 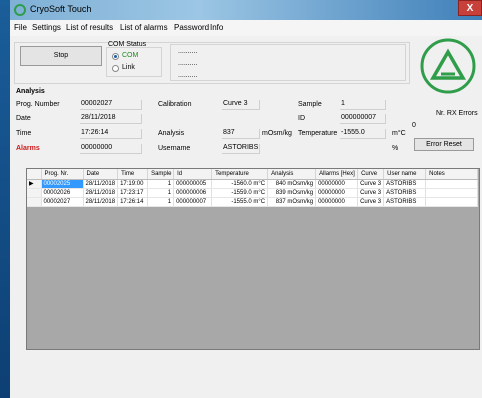 I want to click on temperature-unit: m°C, so click(x=399, y=133).